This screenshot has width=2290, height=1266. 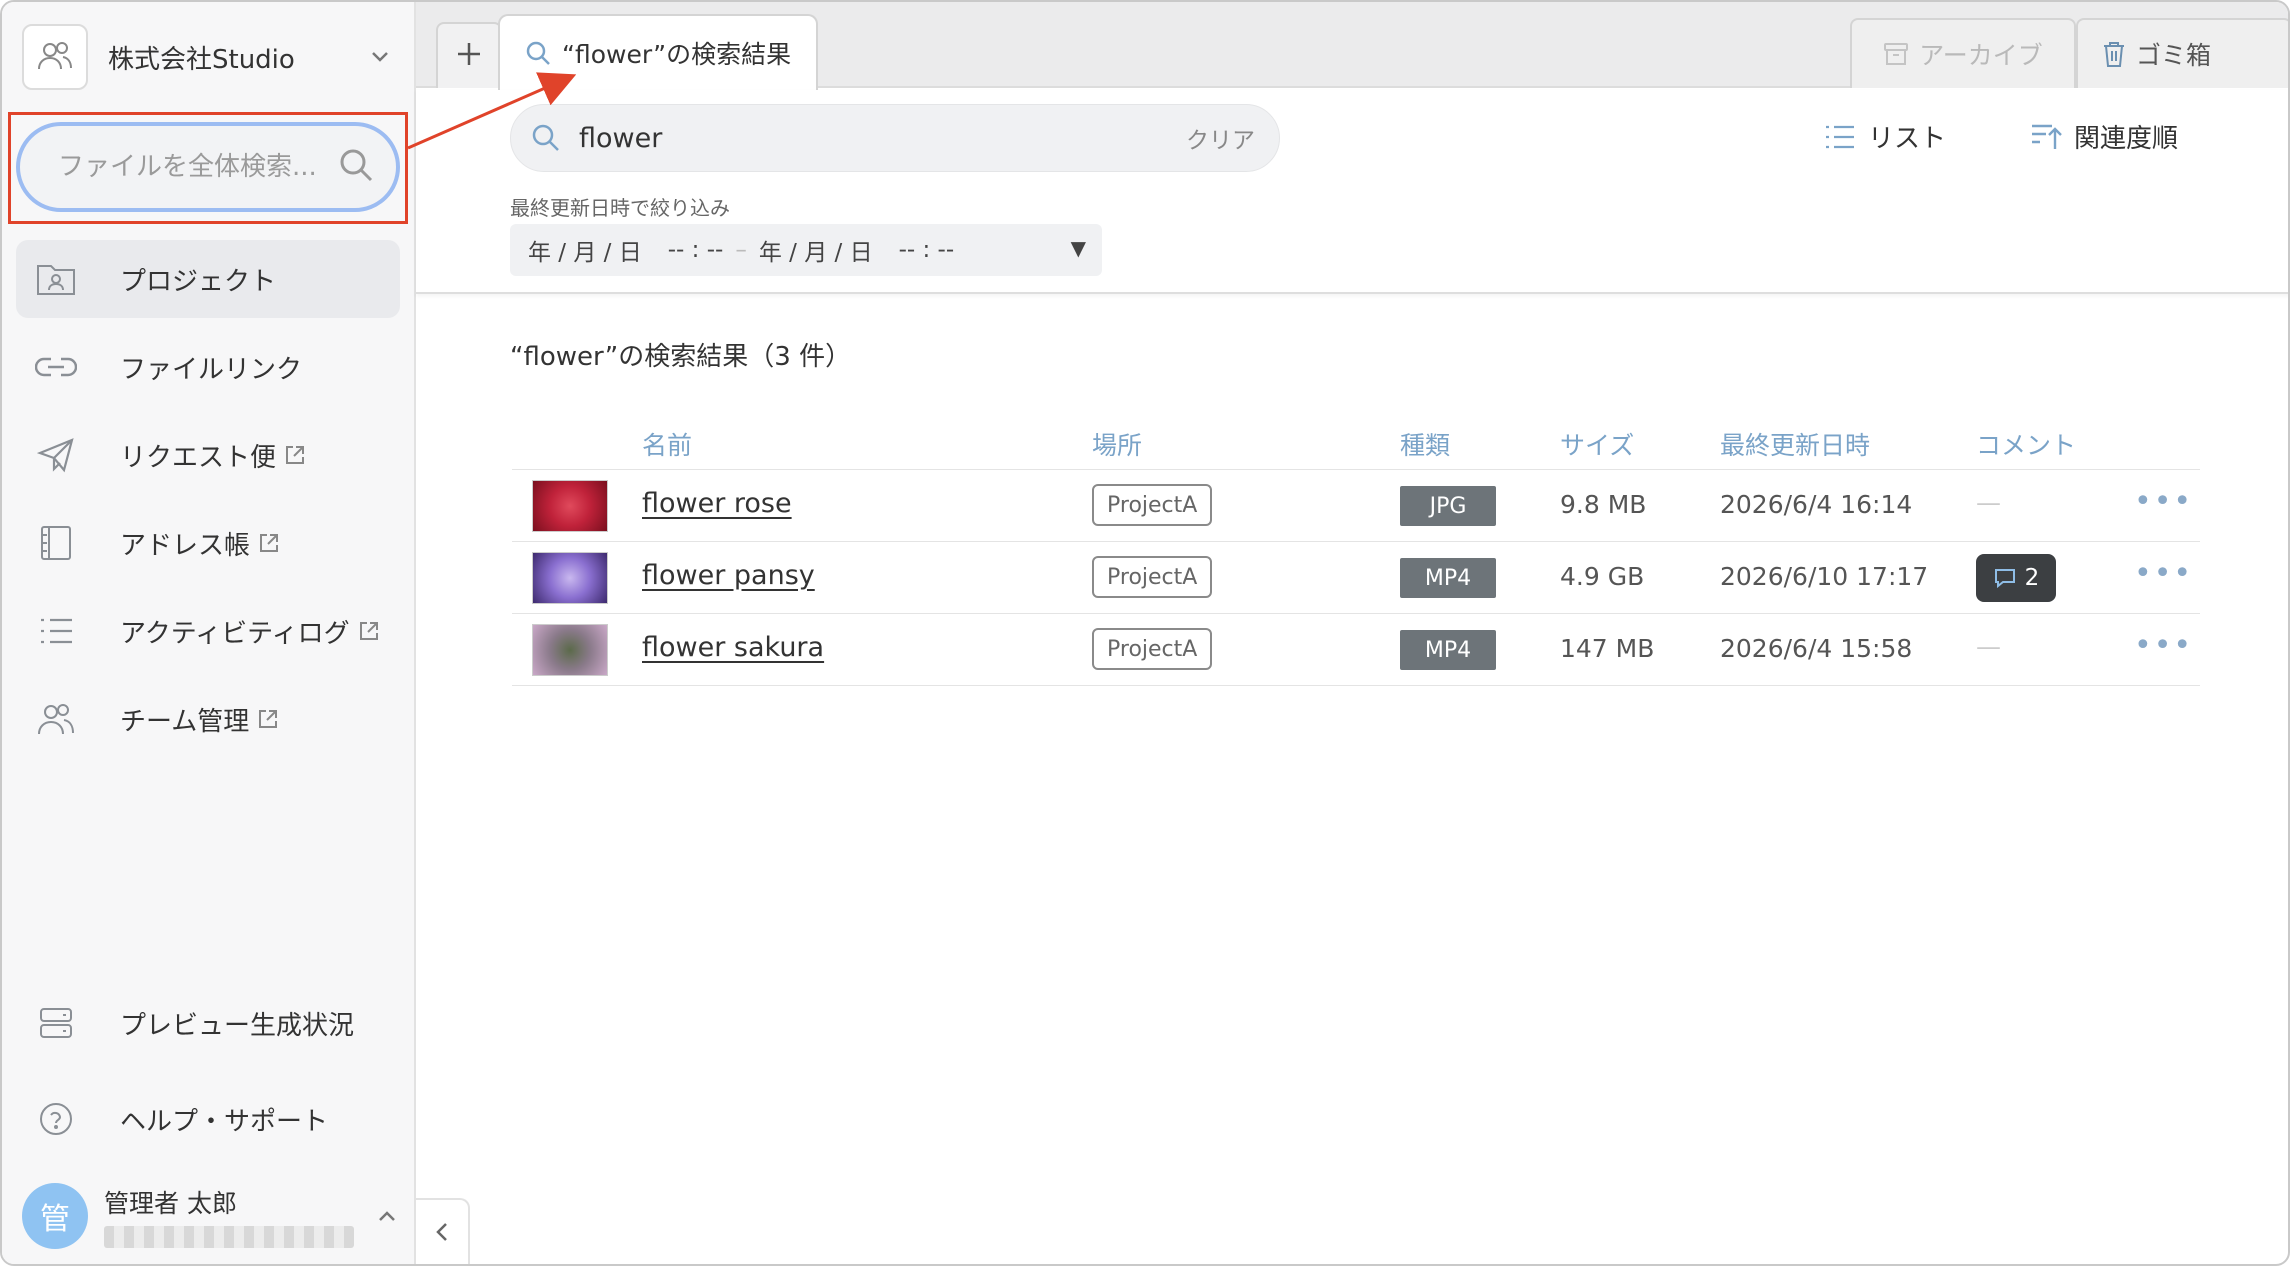 What do you see at coordinates (2026, 444) in the screenshot?
I see `column-comments: コメント` at bounding box center [2026, 444].